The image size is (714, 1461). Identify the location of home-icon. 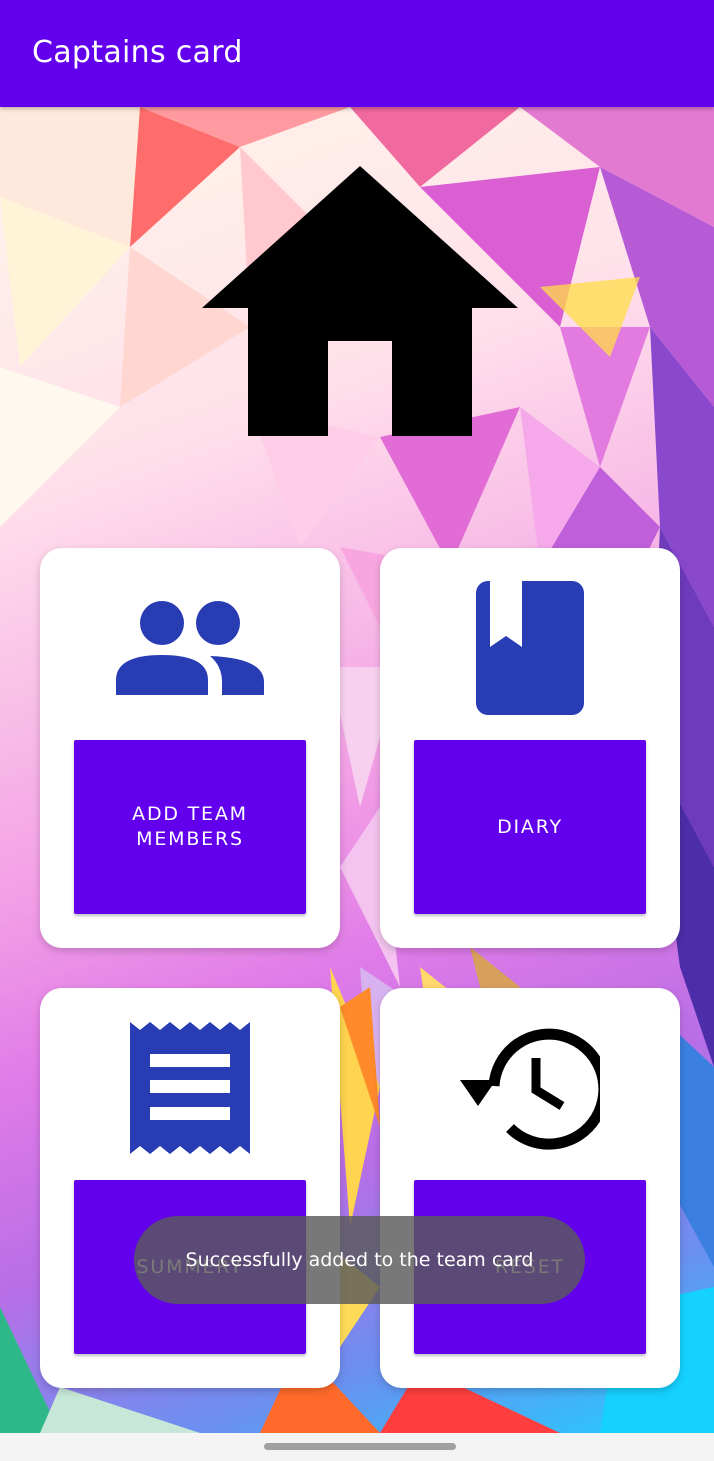
(360, 301).